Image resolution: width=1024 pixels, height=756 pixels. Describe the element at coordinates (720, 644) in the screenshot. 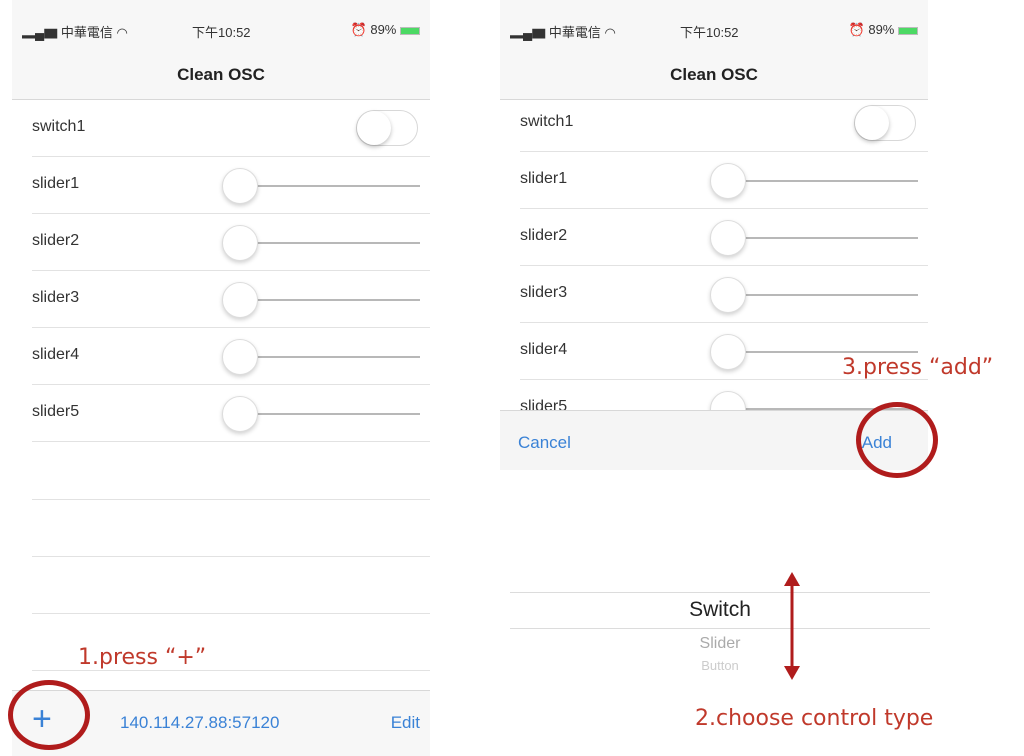

I see `picker-option-slider: Slider` at that location.